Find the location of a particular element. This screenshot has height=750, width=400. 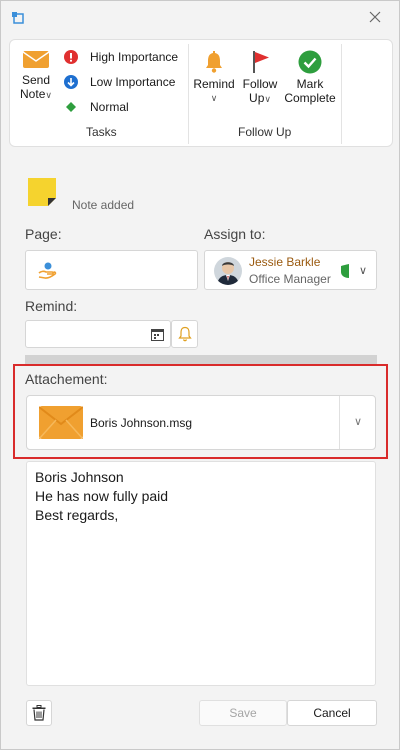

body-line: Best regards, is located at coordinates (77, 515).